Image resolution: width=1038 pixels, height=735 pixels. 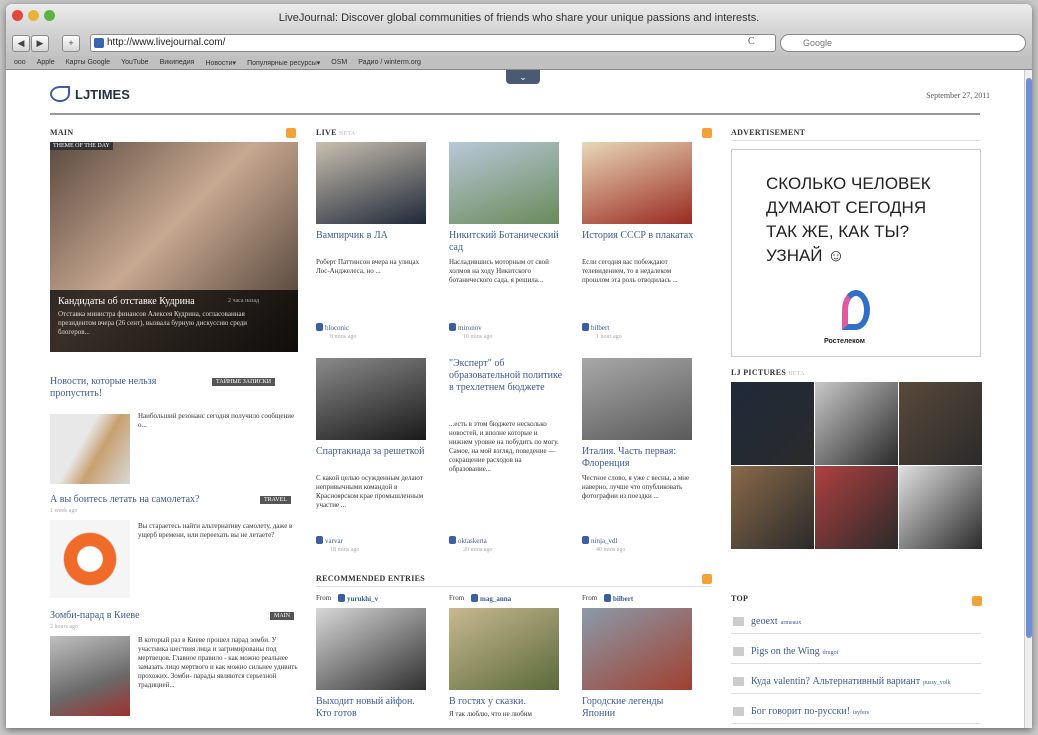 What do you see at coordinates (150, 500) in the screenshot?
I see `main-item-title: А вы боитесь летать на самолетах?` at bounding box center [150, 500].